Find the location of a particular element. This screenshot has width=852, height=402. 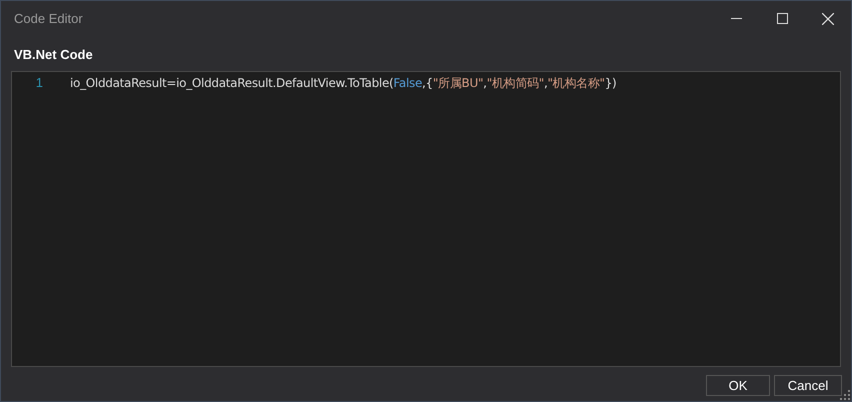

code-token: "所属BU" is located at coordinates (458, 83).